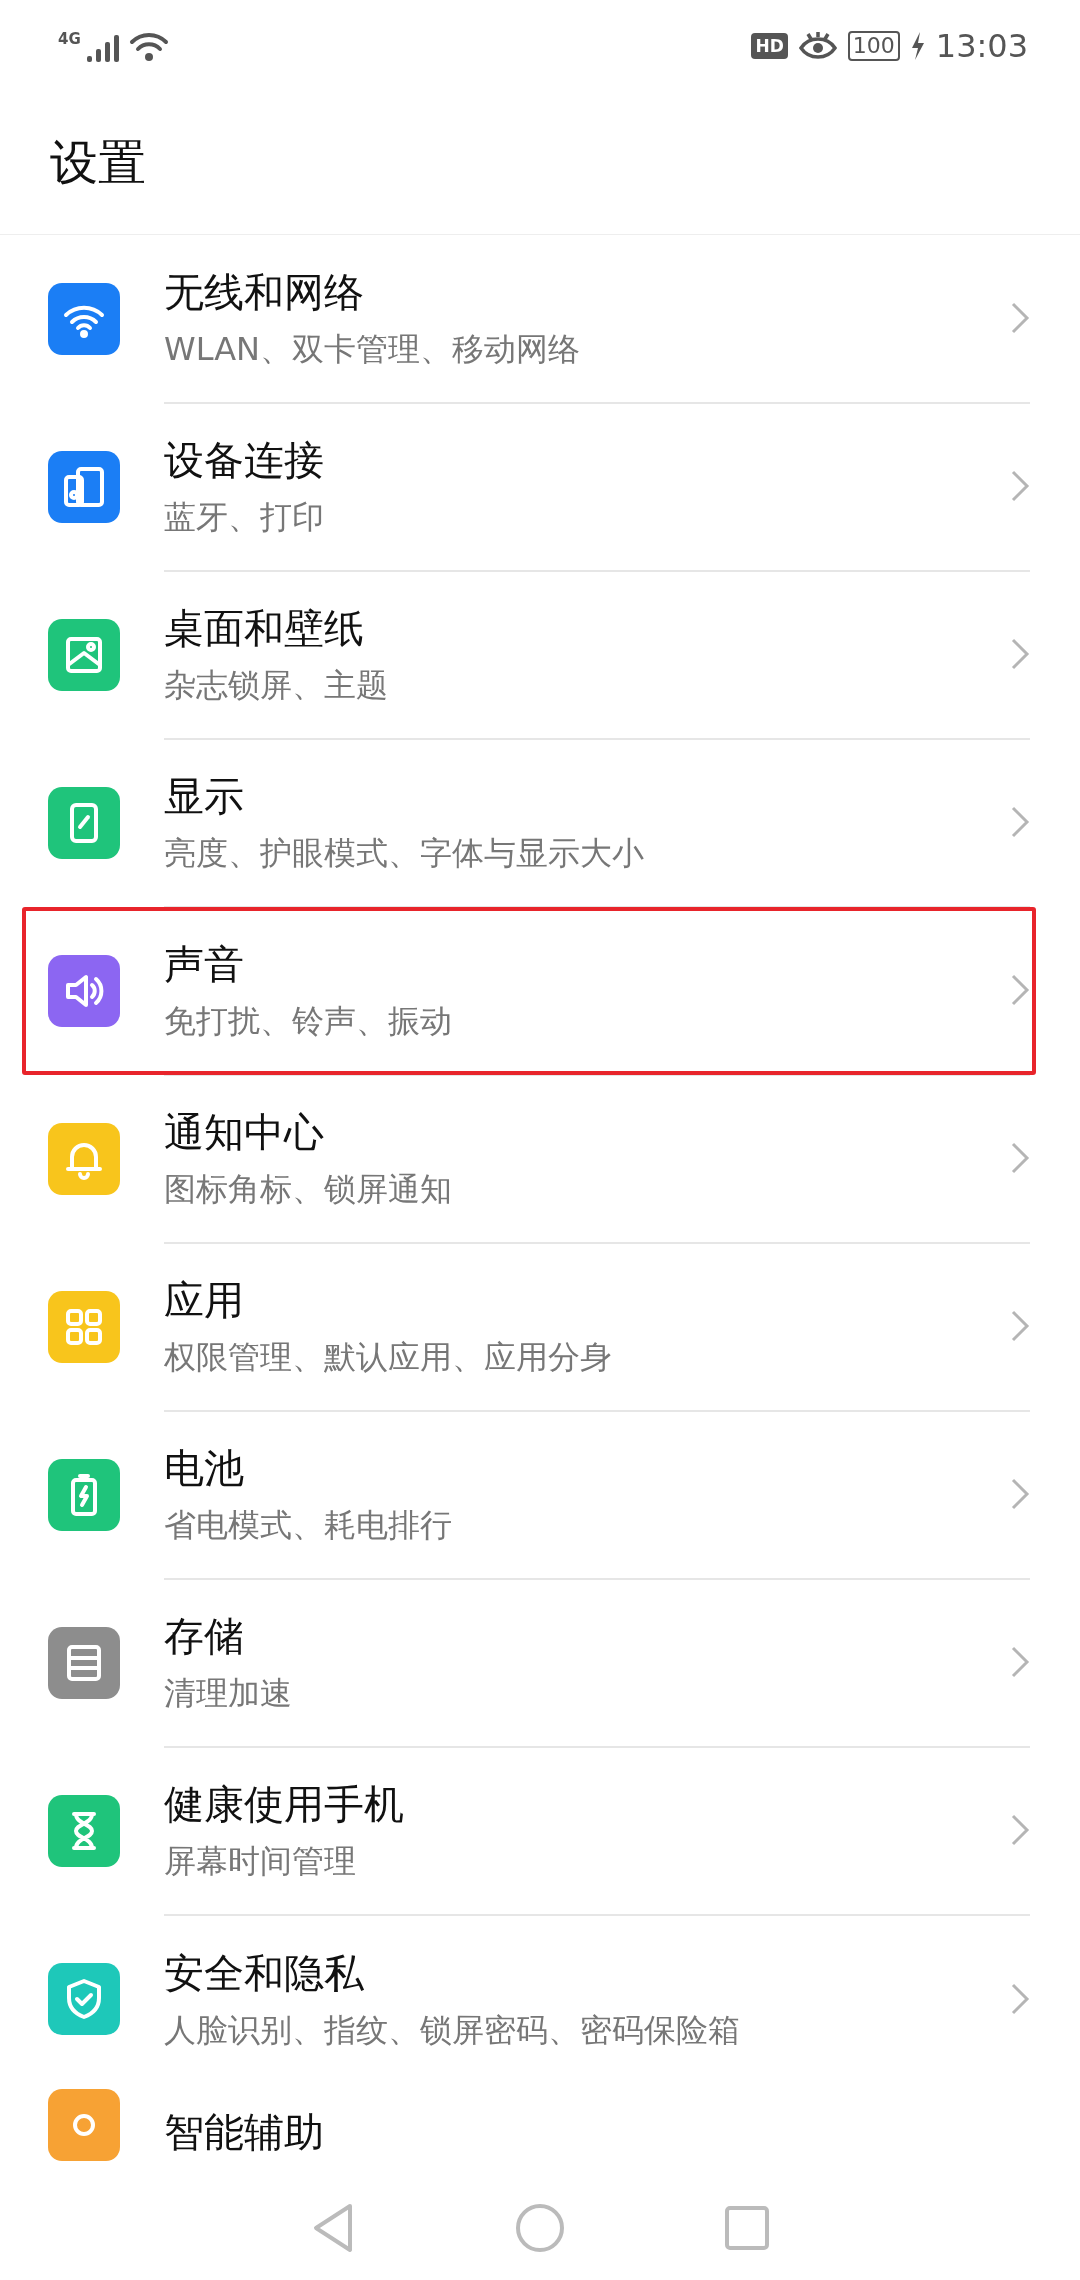 Image resolution: width=1080 pixels, height=2280 pixels. What do you see at coordinates (452, 2030) in the screenshot?
I see `item-subtitle: 人脸识别、指纹、锁屏密码、密码保险箱` at bounding box center [452, 2030].